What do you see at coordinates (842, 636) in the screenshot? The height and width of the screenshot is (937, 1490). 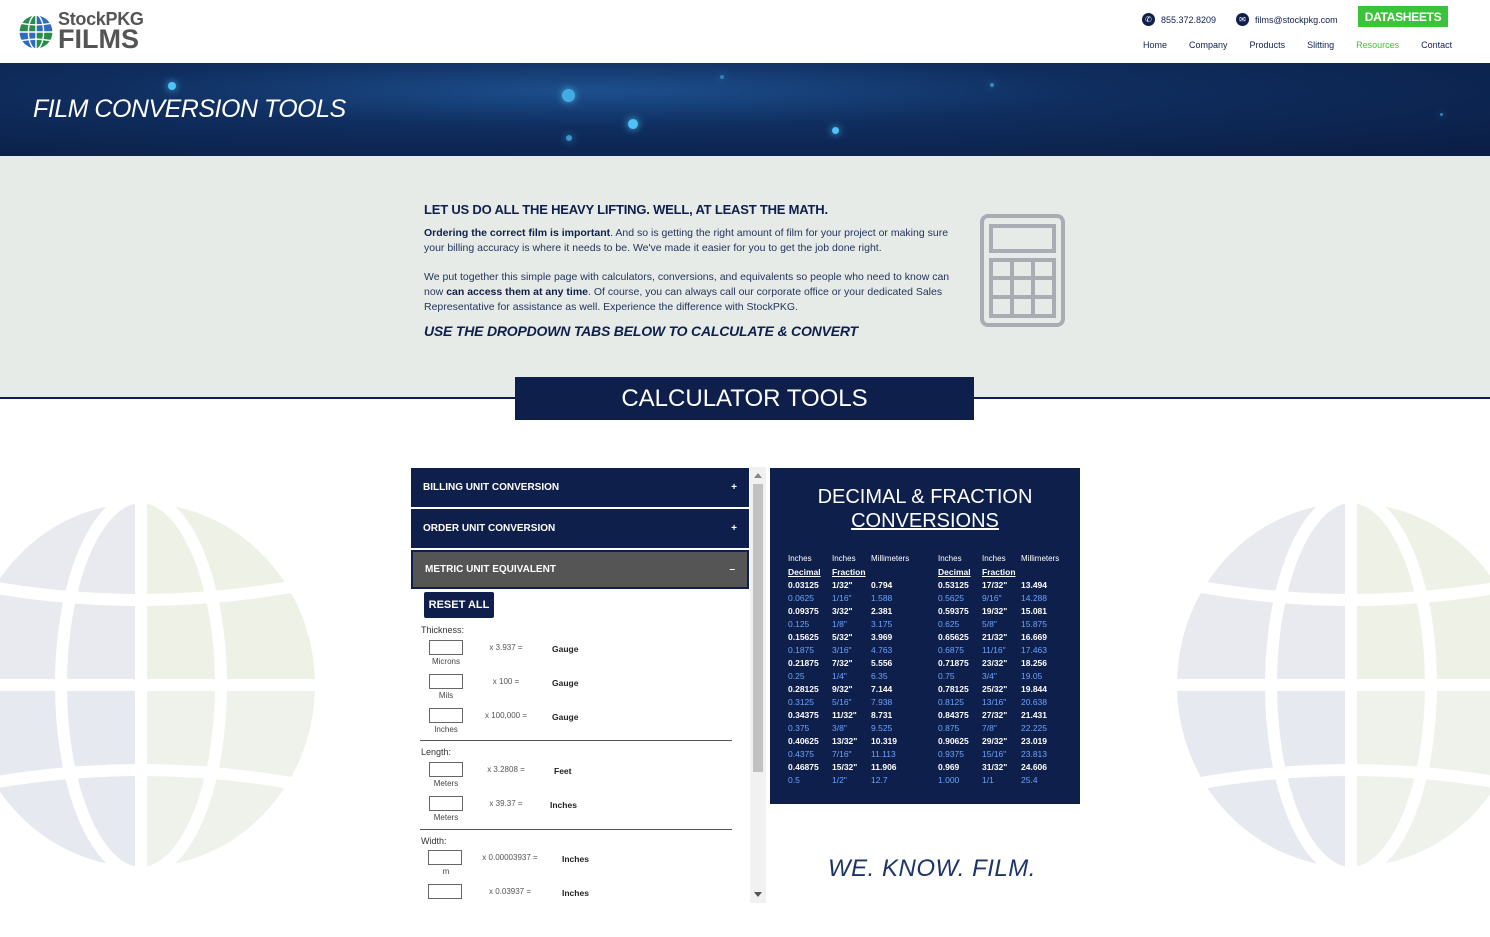 I see `table-cell: 5/32"` at bounding box center [842, 636].